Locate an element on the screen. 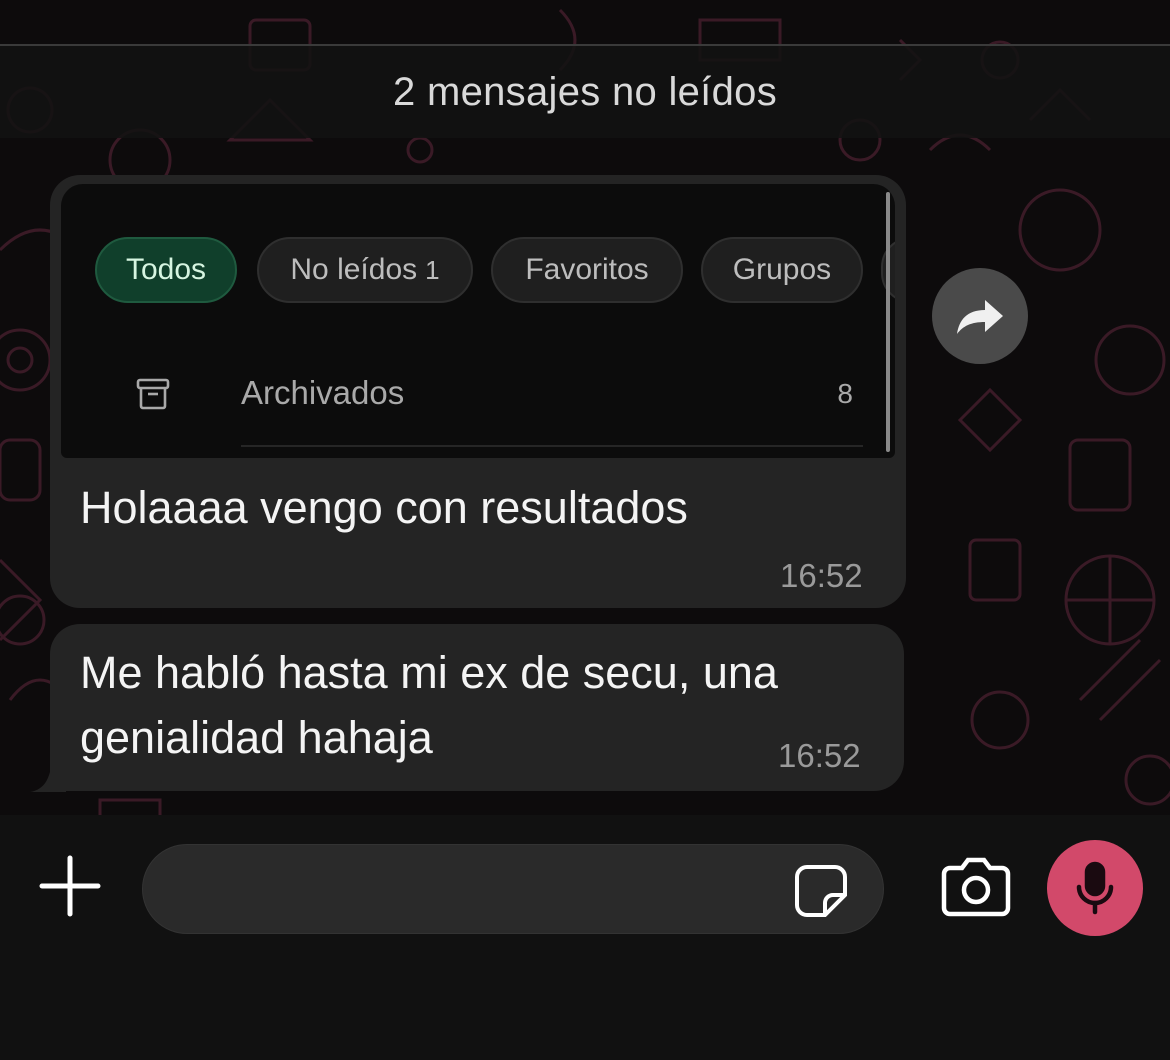 This screenshot has width=1170, height=1060. microphone-button is located at coordinates (1095, 888).